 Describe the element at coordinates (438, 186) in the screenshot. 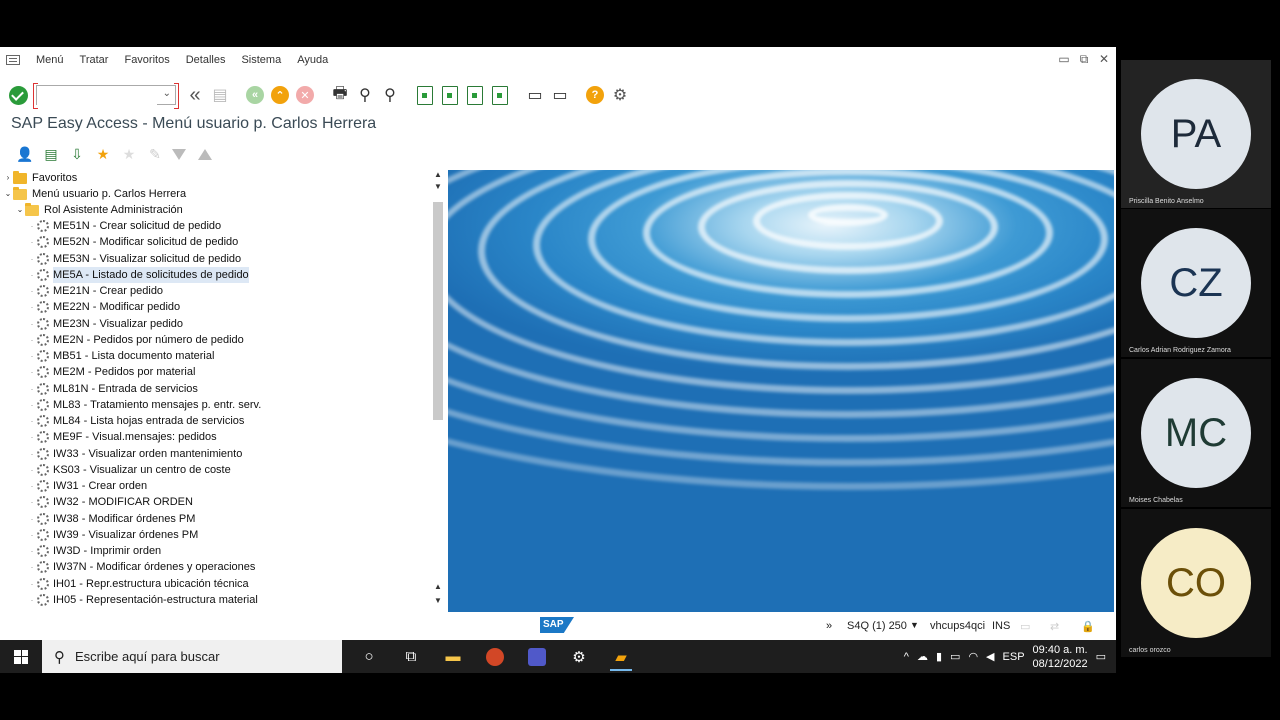

I see `scroll-up-icon: ▼` at that location.